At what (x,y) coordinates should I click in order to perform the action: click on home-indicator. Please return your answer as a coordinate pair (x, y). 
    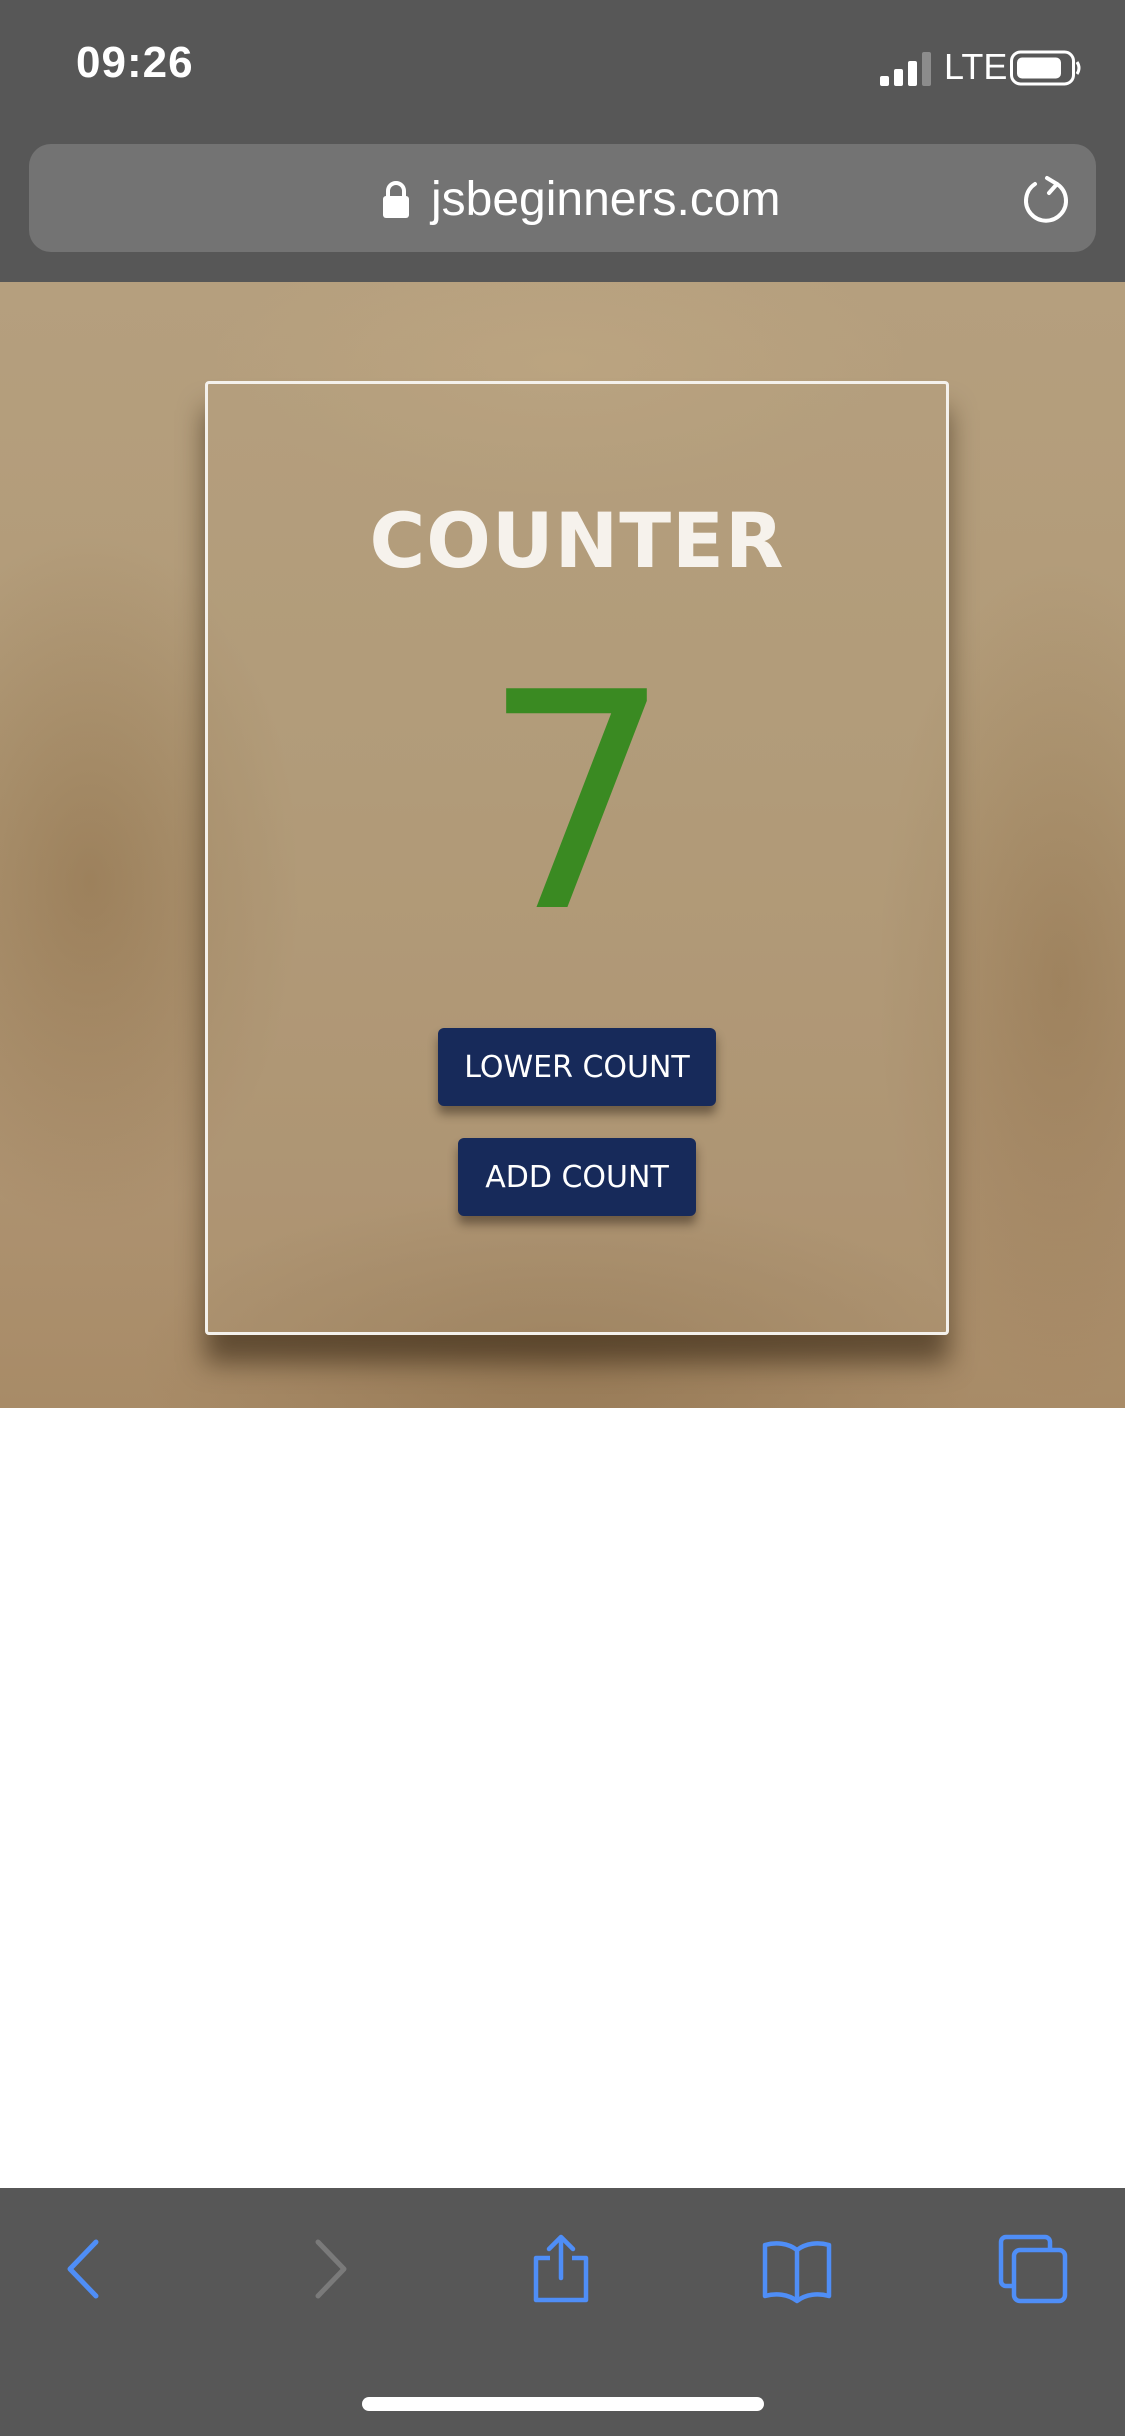
    Looking at the image, I should click on (563, 2404).